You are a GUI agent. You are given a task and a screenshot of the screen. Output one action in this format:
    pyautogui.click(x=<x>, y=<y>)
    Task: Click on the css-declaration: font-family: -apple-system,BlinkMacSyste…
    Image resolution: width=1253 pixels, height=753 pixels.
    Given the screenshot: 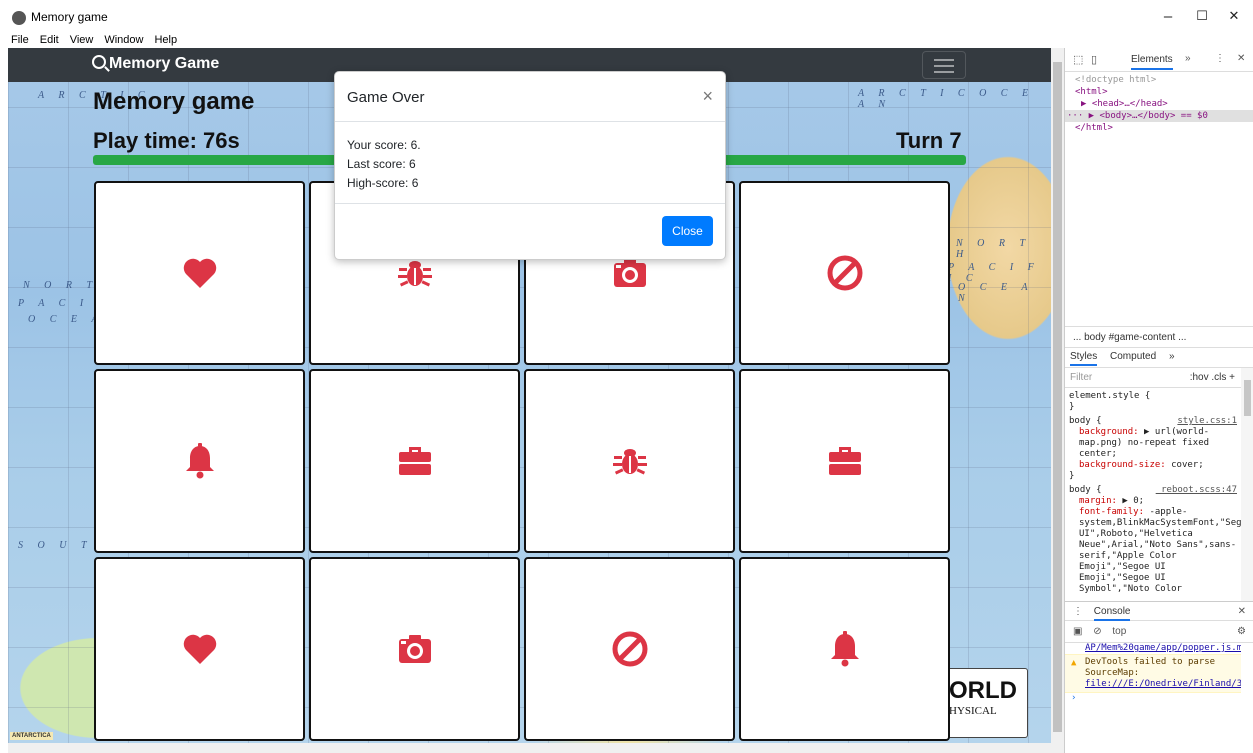 What is the action you would take?
    pyautogui.click(x=1155, y=551)
    